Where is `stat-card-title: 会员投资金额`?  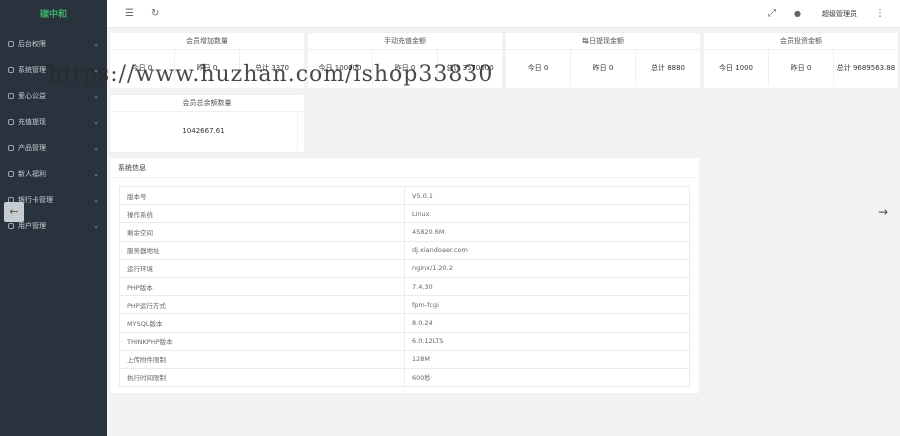 stat-card-title: 会员投资金额 is located at coordinates (801, 41).